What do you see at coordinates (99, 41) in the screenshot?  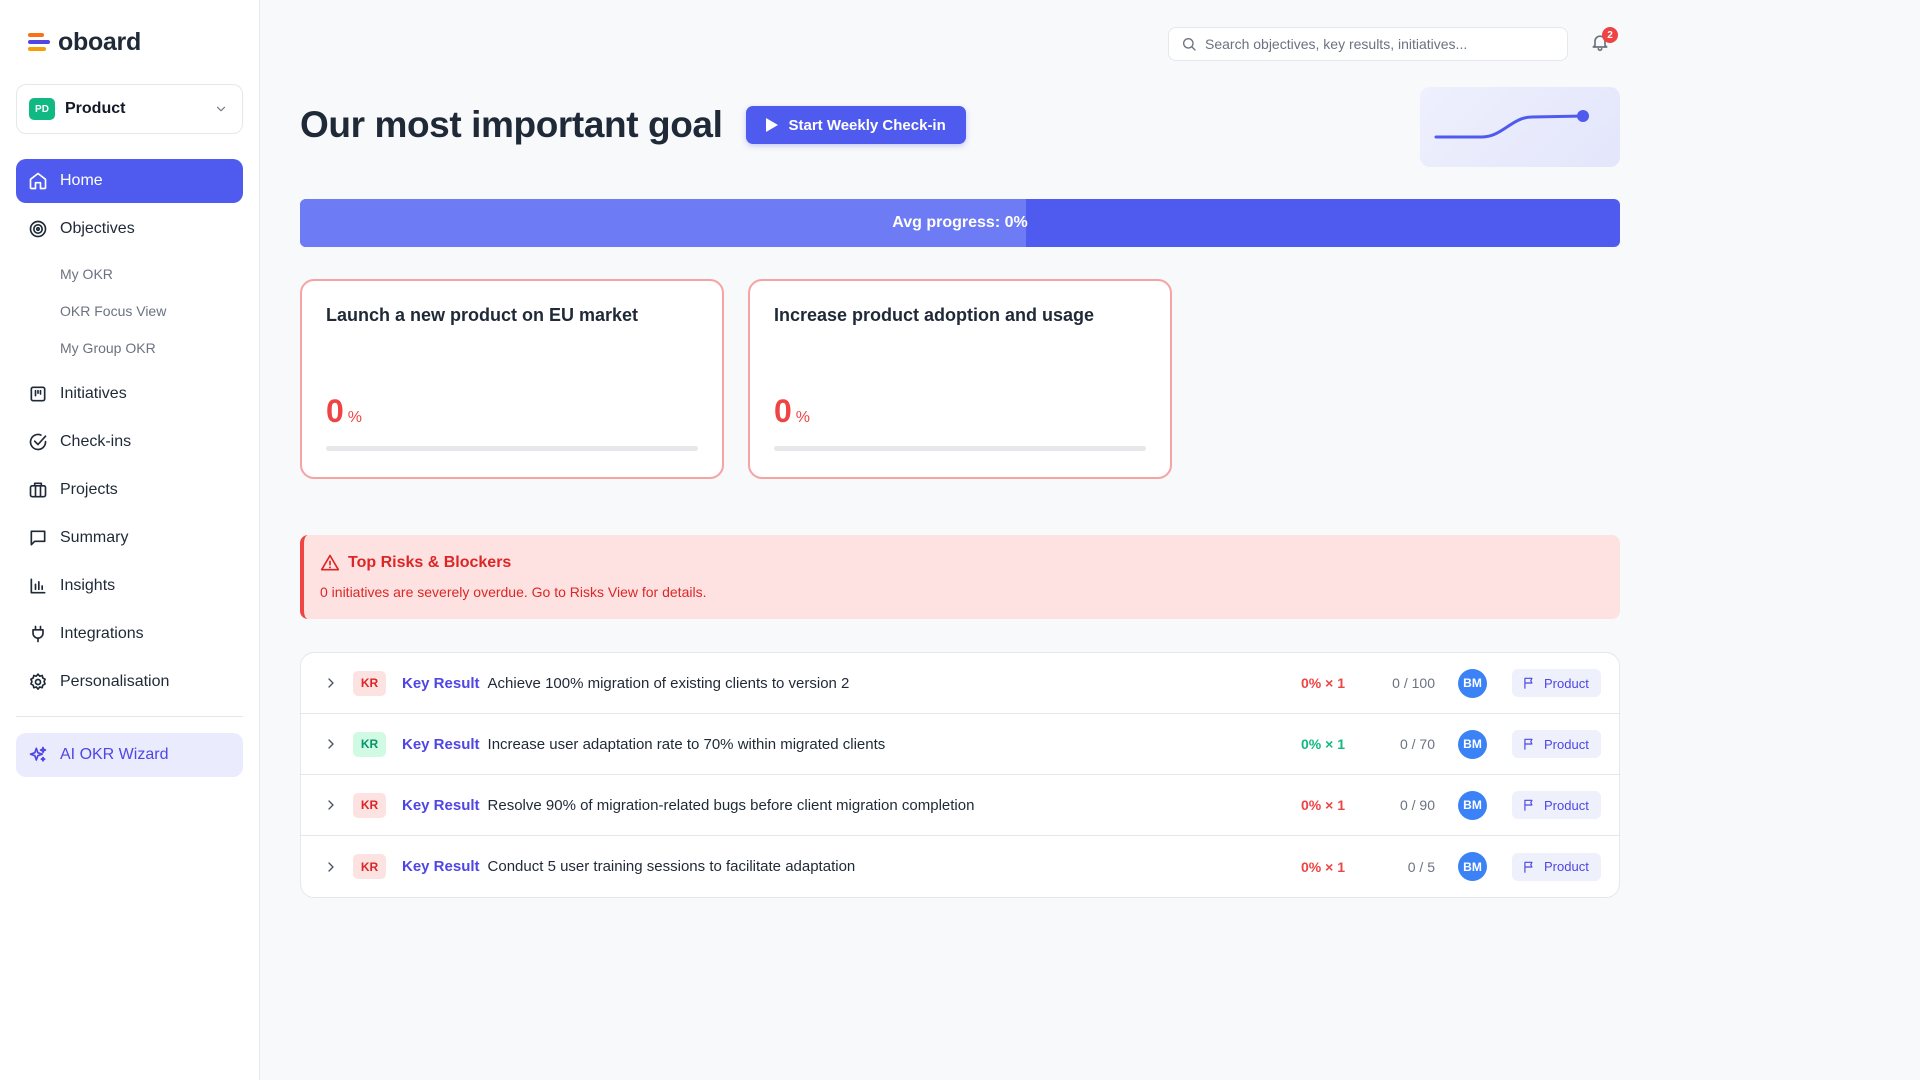 I see `brand-name: oboard` at bounding box center [99, 41].